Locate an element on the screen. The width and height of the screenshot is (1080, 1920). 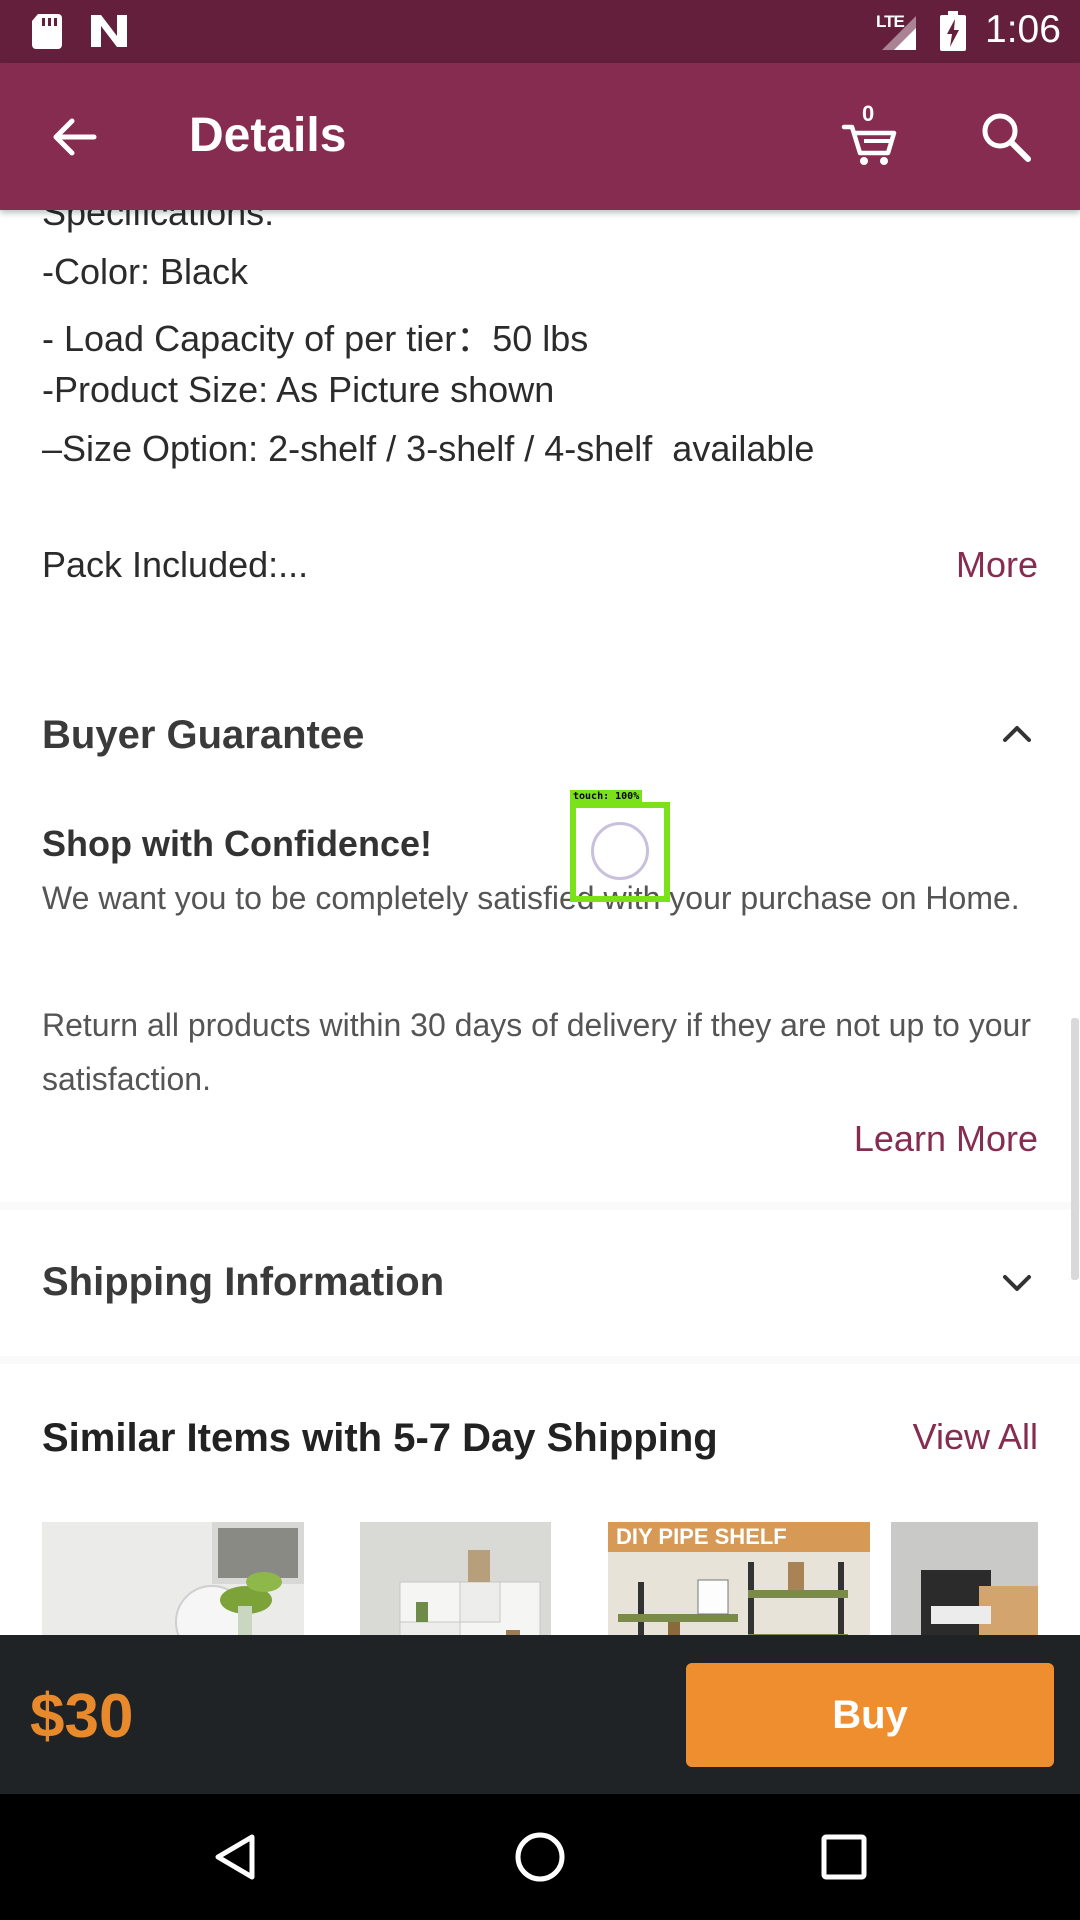
wall-planter-image is located at coordinates (173, 1578).